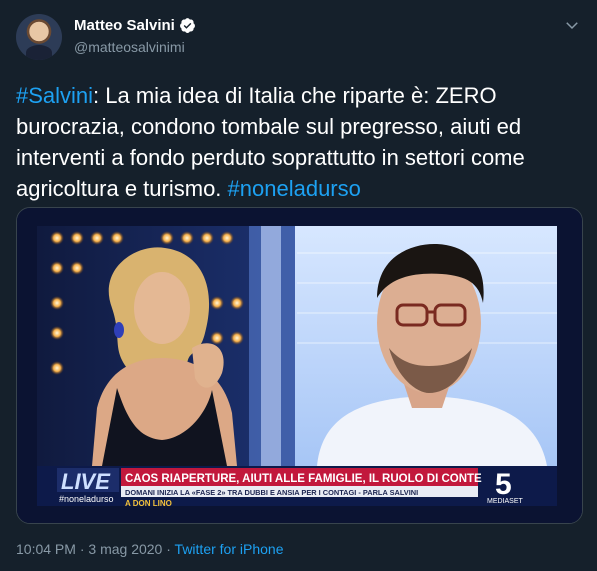 The width and height of the screenshot is (597, 571). Describe the element at coordinates (54, 95) in the screenshot. I see `hashtag-salvini: #Salvini` at that location.